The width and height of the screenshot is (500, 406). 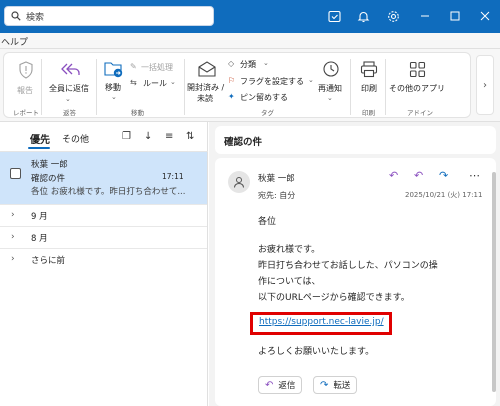 What do you see at coordinates (39, 239) in the screenshot?
I see `folder-group-label: 8 月` at bounding box center [39, 239].